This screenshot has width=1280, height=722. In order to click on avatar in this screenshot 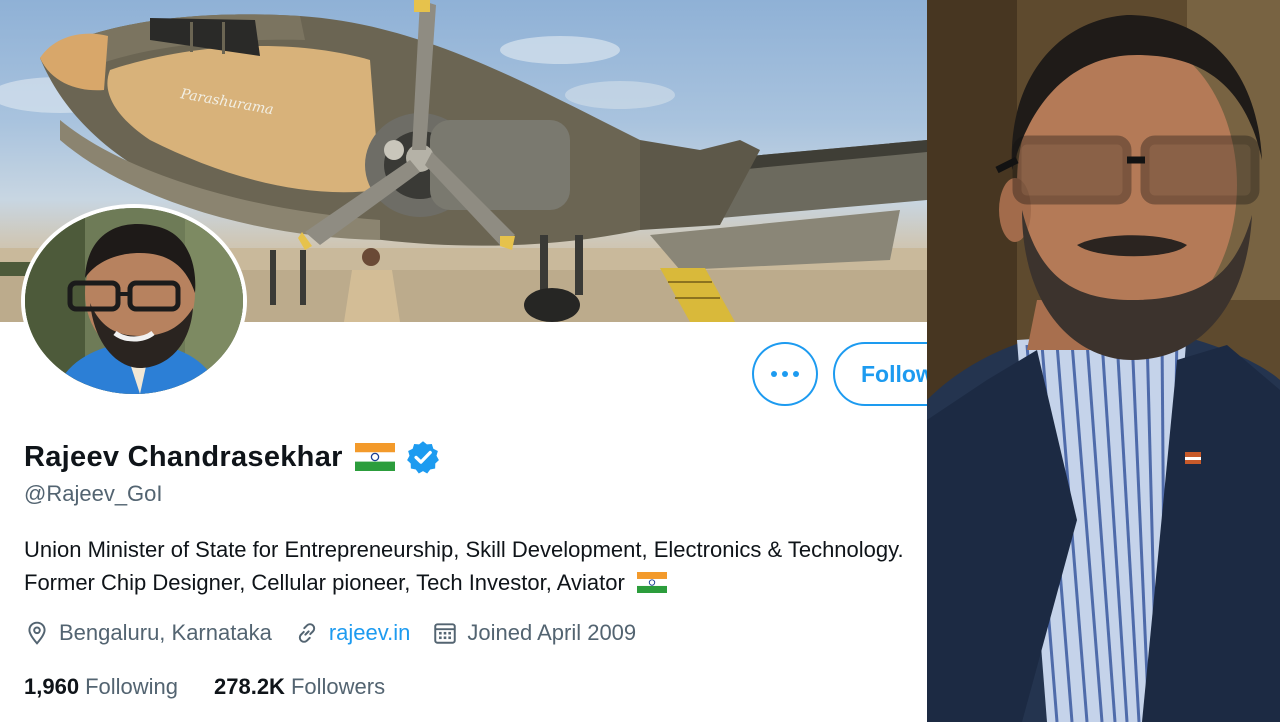, I will do `click(134, 301)`.